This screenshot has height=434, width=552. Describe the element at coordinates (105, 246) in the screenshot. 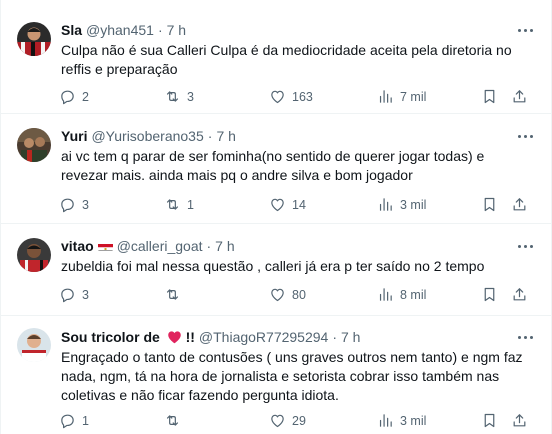

I see `flag-icon` at that location.